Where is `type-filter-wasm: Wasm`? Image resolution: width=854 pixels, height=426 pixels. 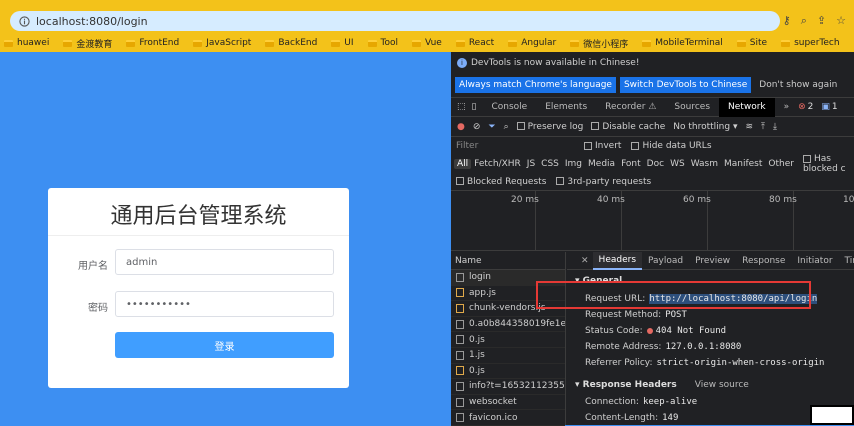 type-filter-wasm: Wasm is located at coordinates (704, 164).